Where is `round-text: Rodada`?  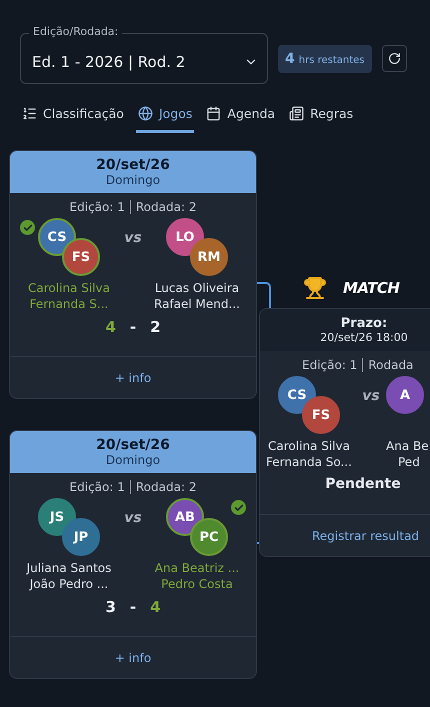
round-text: Rodada is located at coordinates (391, 365).